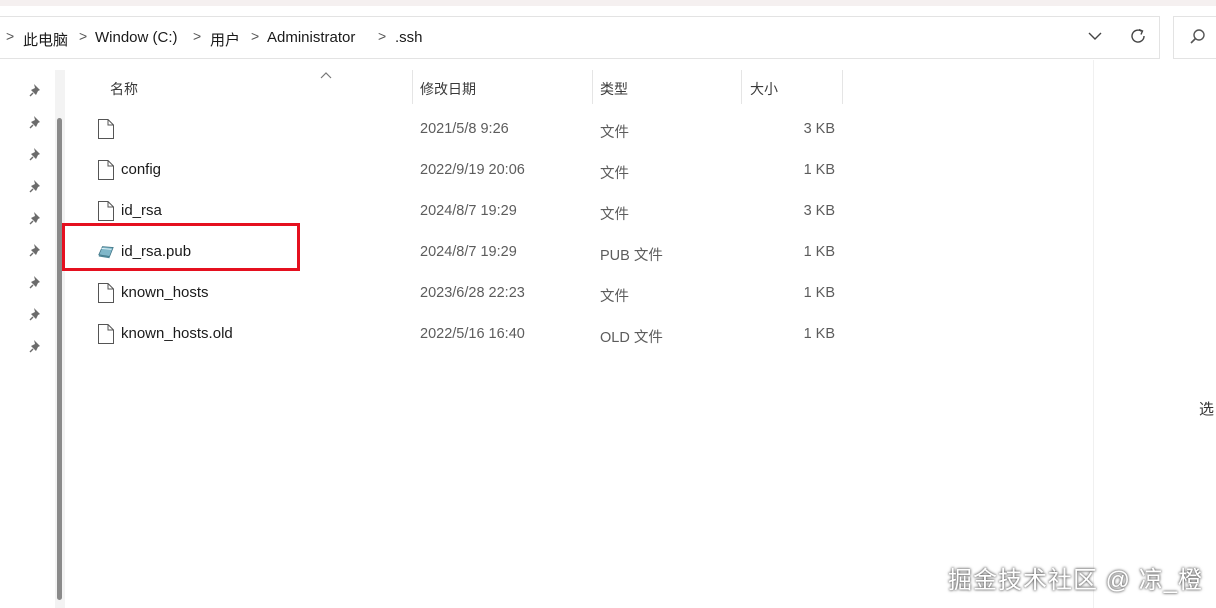  What do you see at coordinates (1207, 409) in the screenshot?
I see `details-pane-text: 选` at bounding box center [1207, 409].